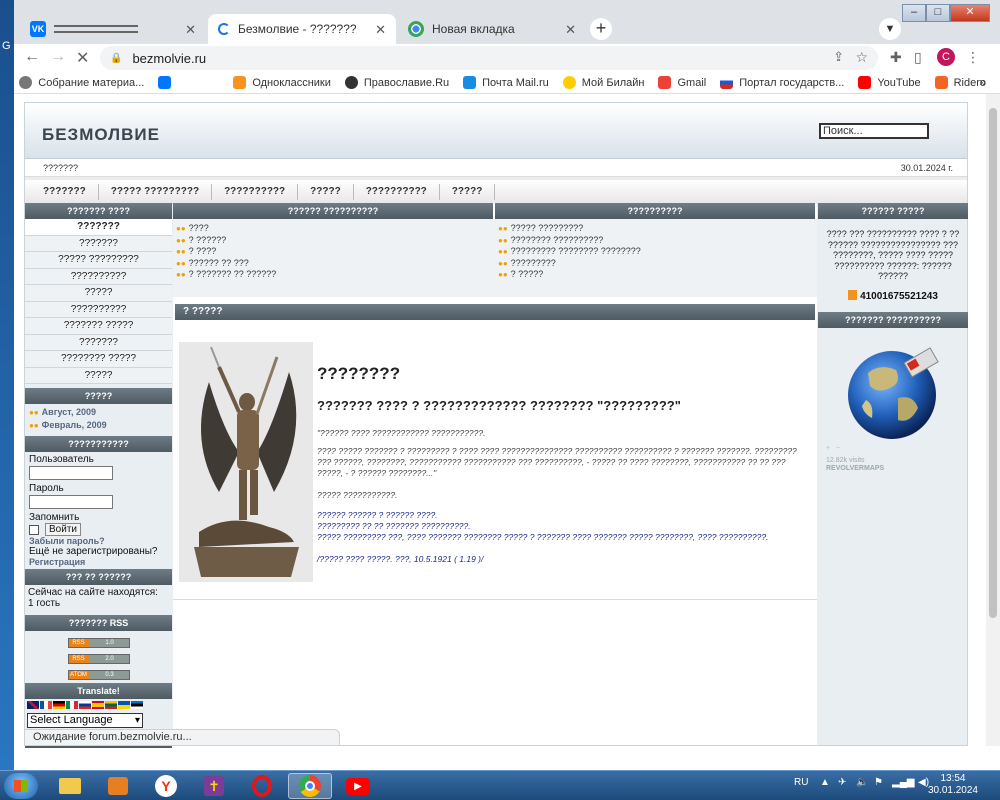 This screenshot has width=1000, height=800. I want to click on prayer-book-icon: ✝, so click(214, 786).